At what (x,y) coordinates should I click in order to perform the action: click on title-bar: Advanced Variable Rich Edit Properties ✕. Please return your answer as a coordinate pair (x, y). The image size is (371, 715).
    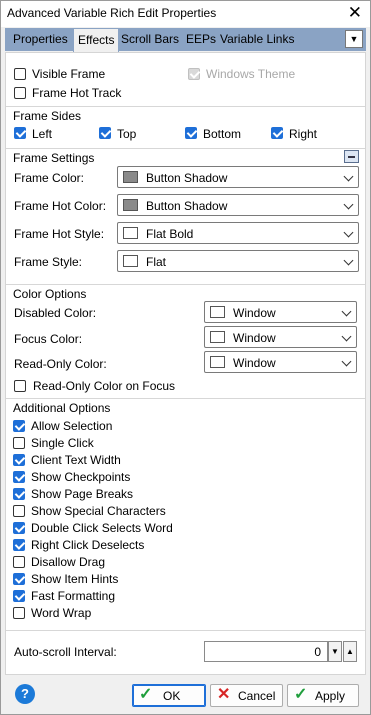
    Looking at the image, I should click on (185, 14).